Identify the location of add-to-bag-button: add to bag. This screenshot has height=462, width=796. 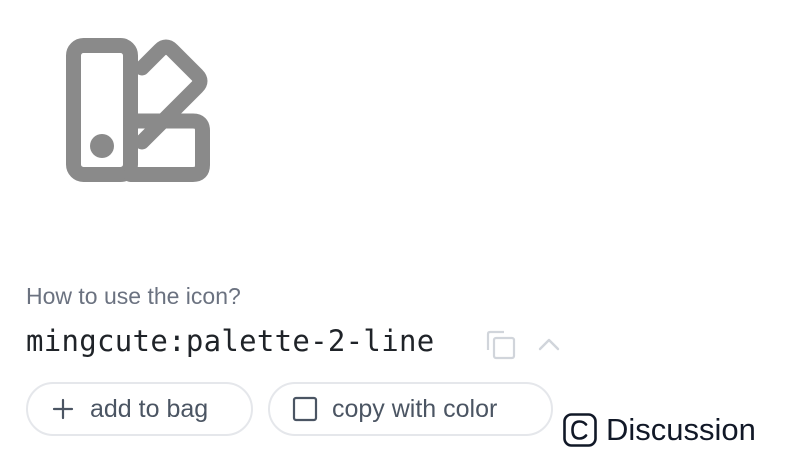
(139, 409).